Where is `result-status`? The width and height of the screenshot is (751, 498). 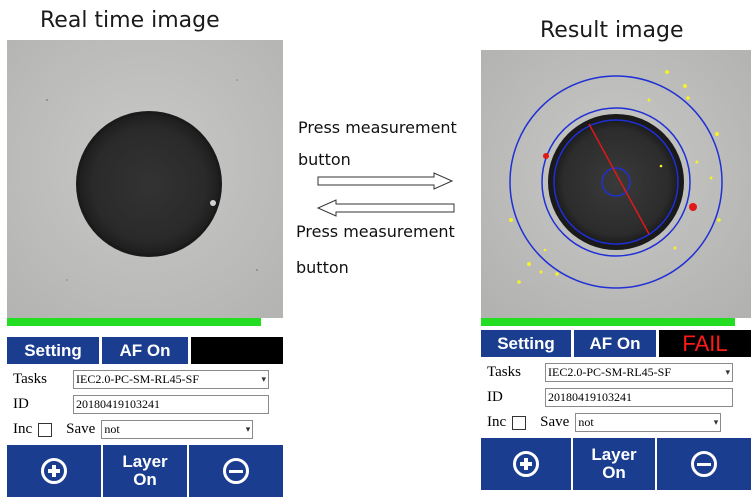
result-status is located at coordinates (237, 350).